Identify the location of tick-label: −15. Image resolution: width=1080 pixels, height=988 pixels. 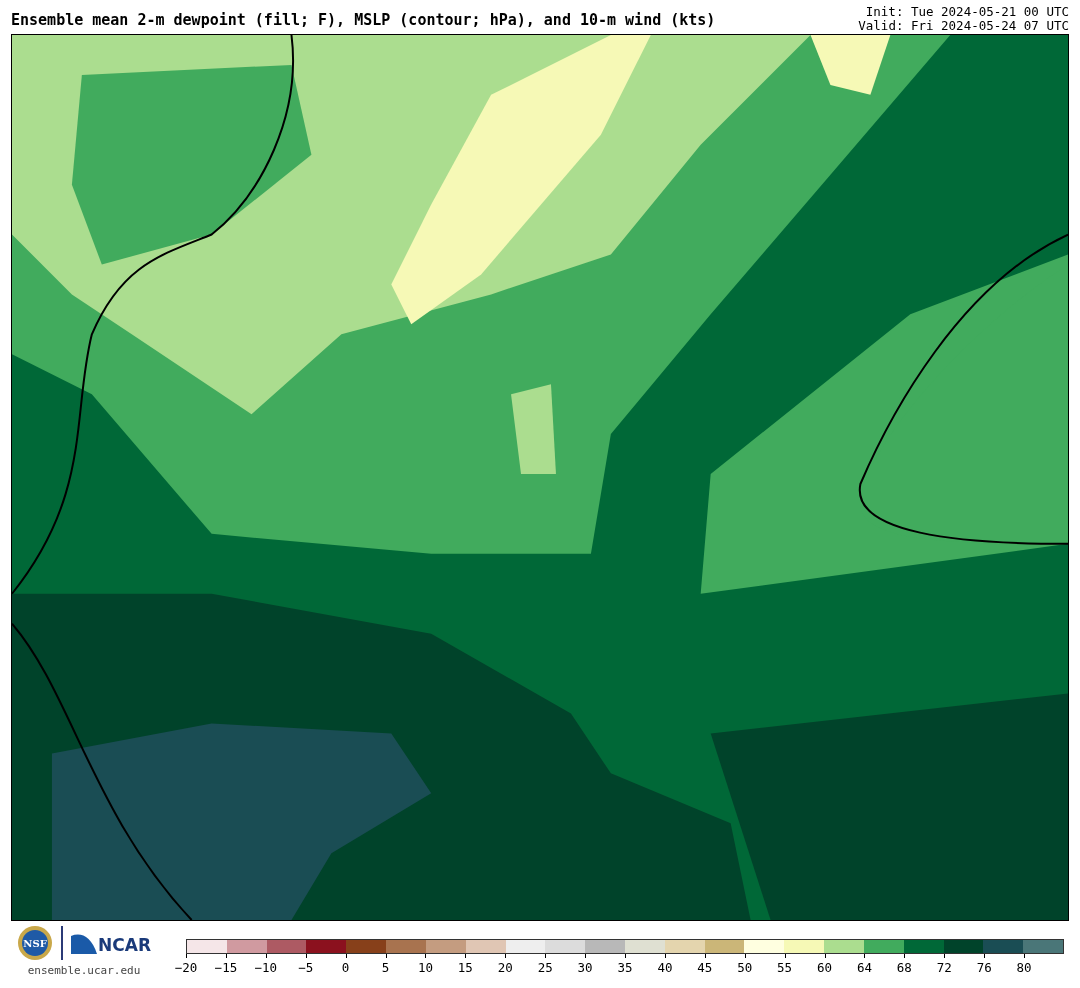
(226, 967).